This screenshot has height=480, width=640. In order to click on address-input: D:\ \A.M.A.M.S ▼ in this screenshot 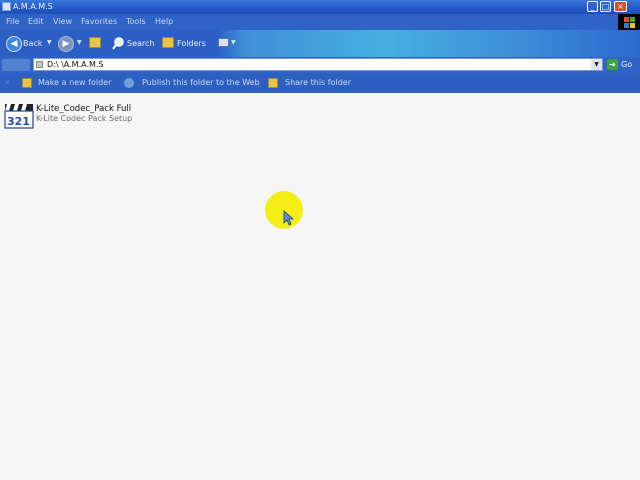, I will do `click(318, 64)`.